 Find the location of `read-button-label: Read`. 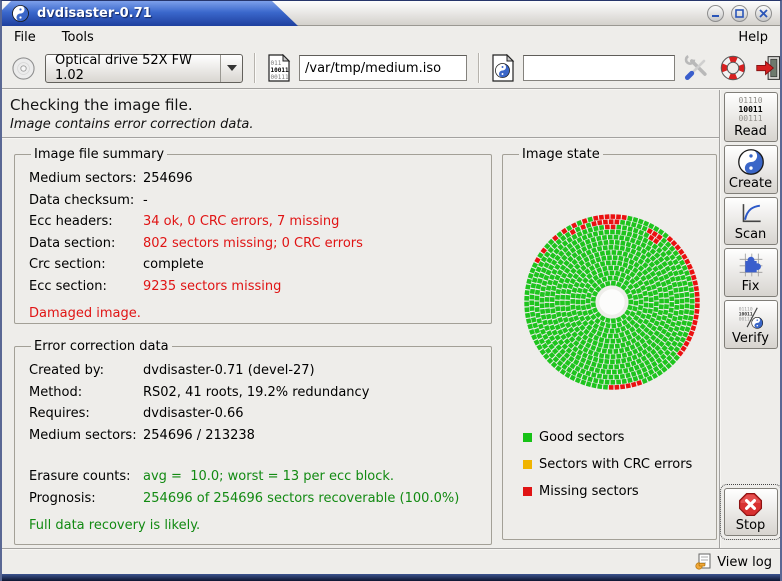

read-button-label: Read is located at coordinates (750, 131).